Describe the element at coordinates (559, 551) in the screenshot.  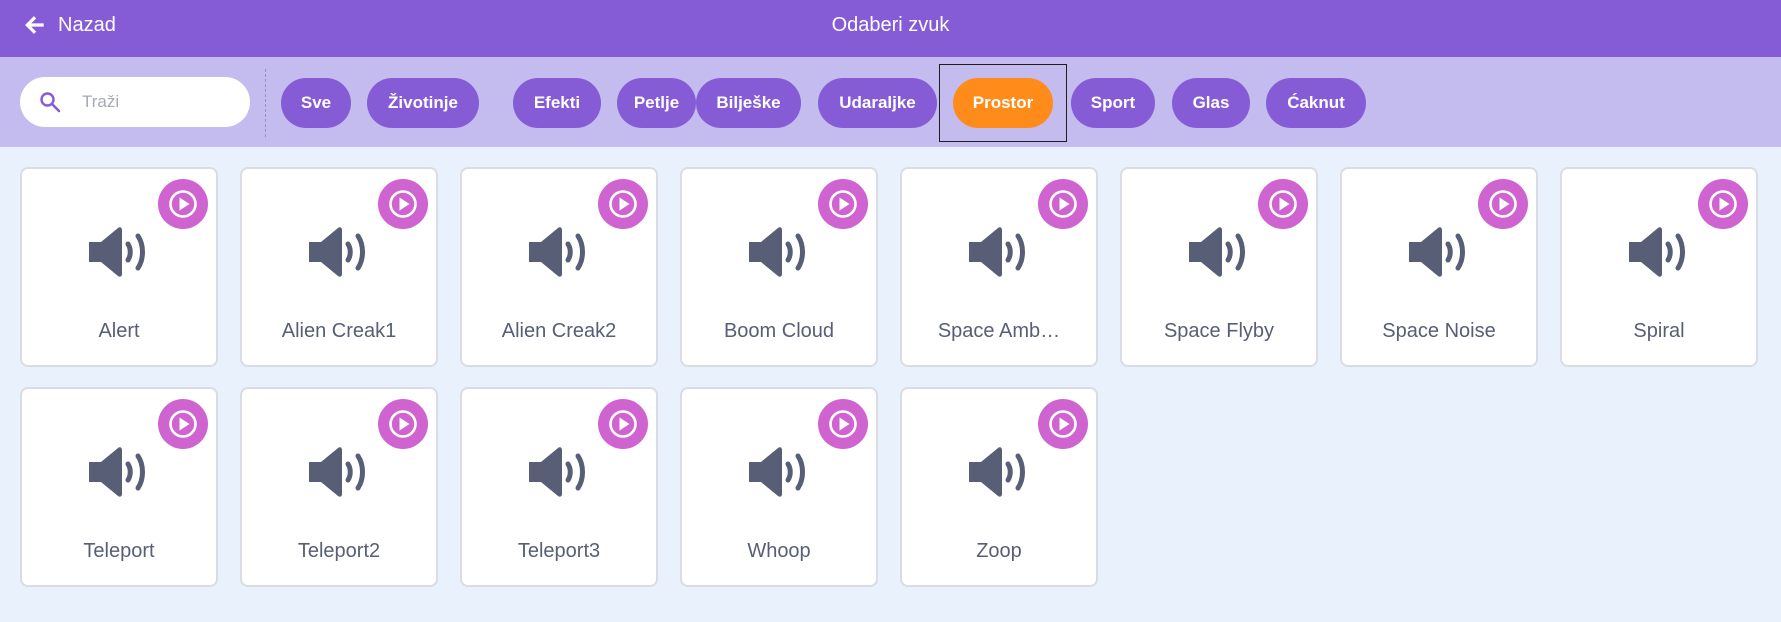
I see `sound-name: Teleport3` at that location.